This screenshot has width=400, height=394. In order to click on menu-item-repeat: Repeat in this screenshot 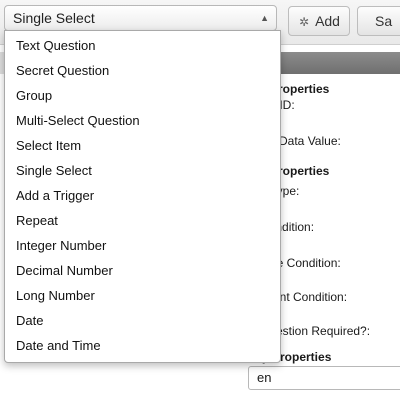, I will do `click(142, 220)`.